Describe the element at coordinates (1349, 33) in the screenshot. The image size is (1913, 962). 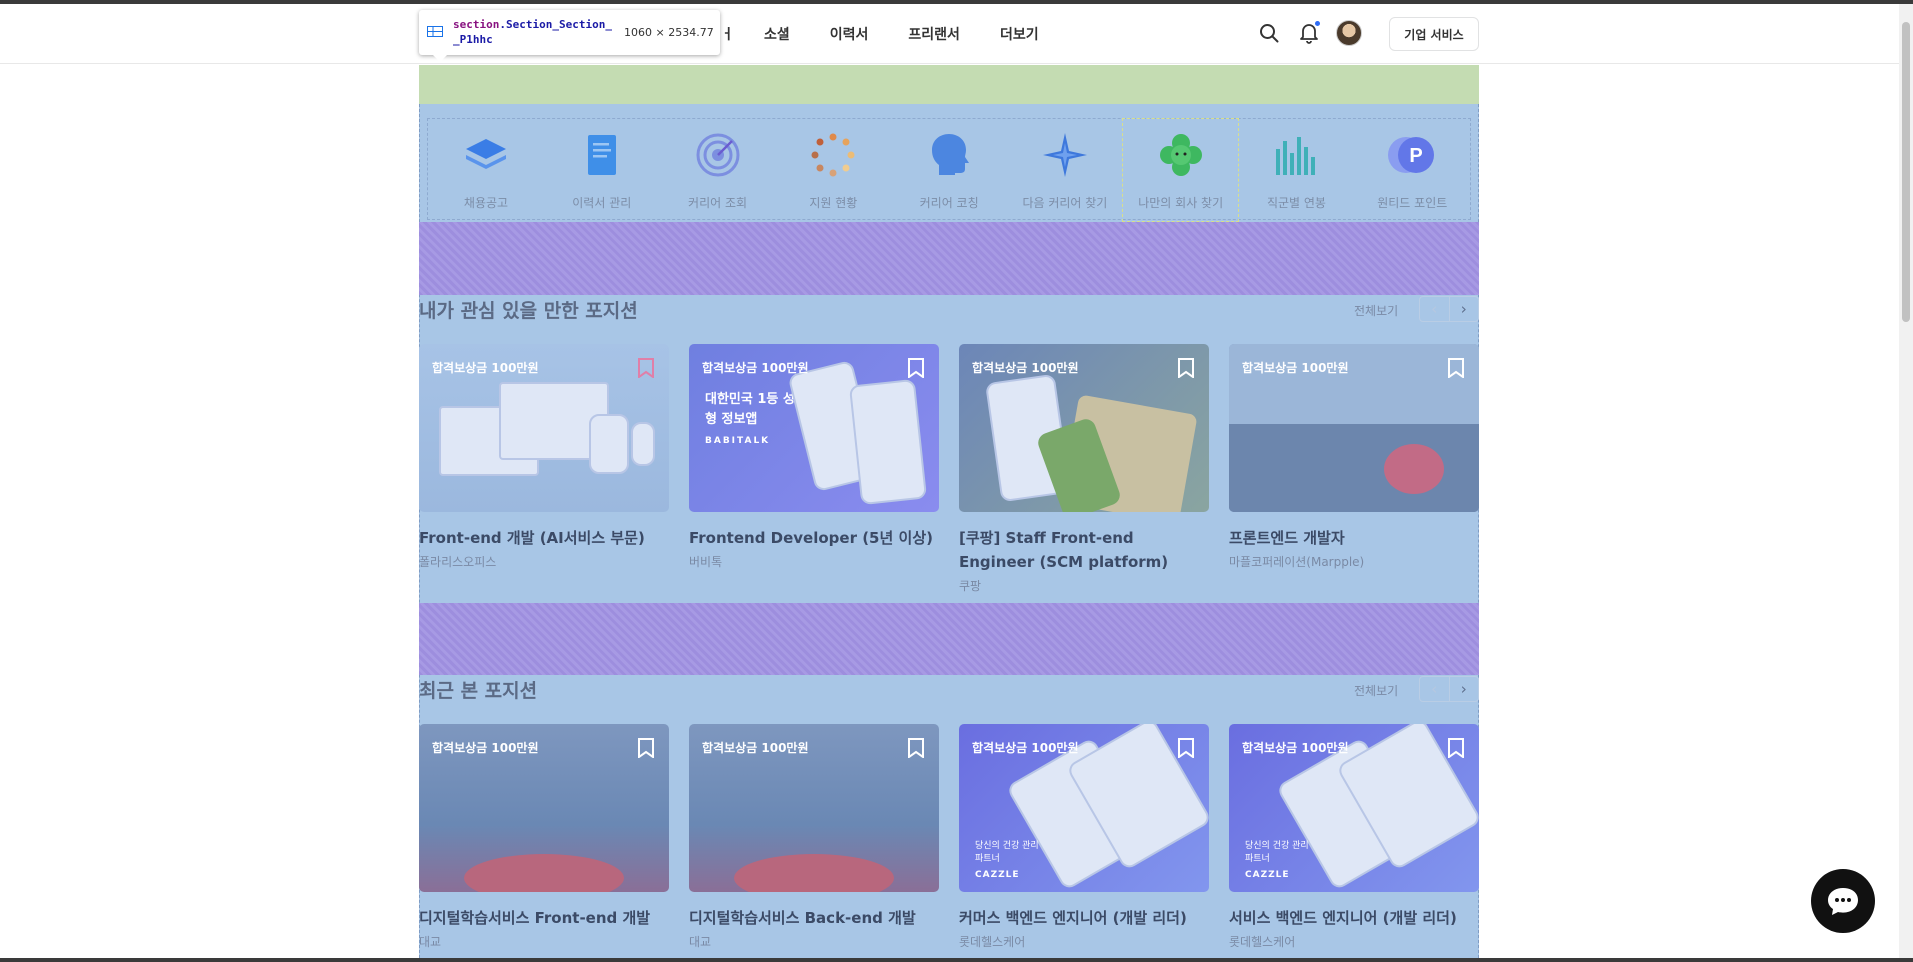
I see `avatar` at that location.